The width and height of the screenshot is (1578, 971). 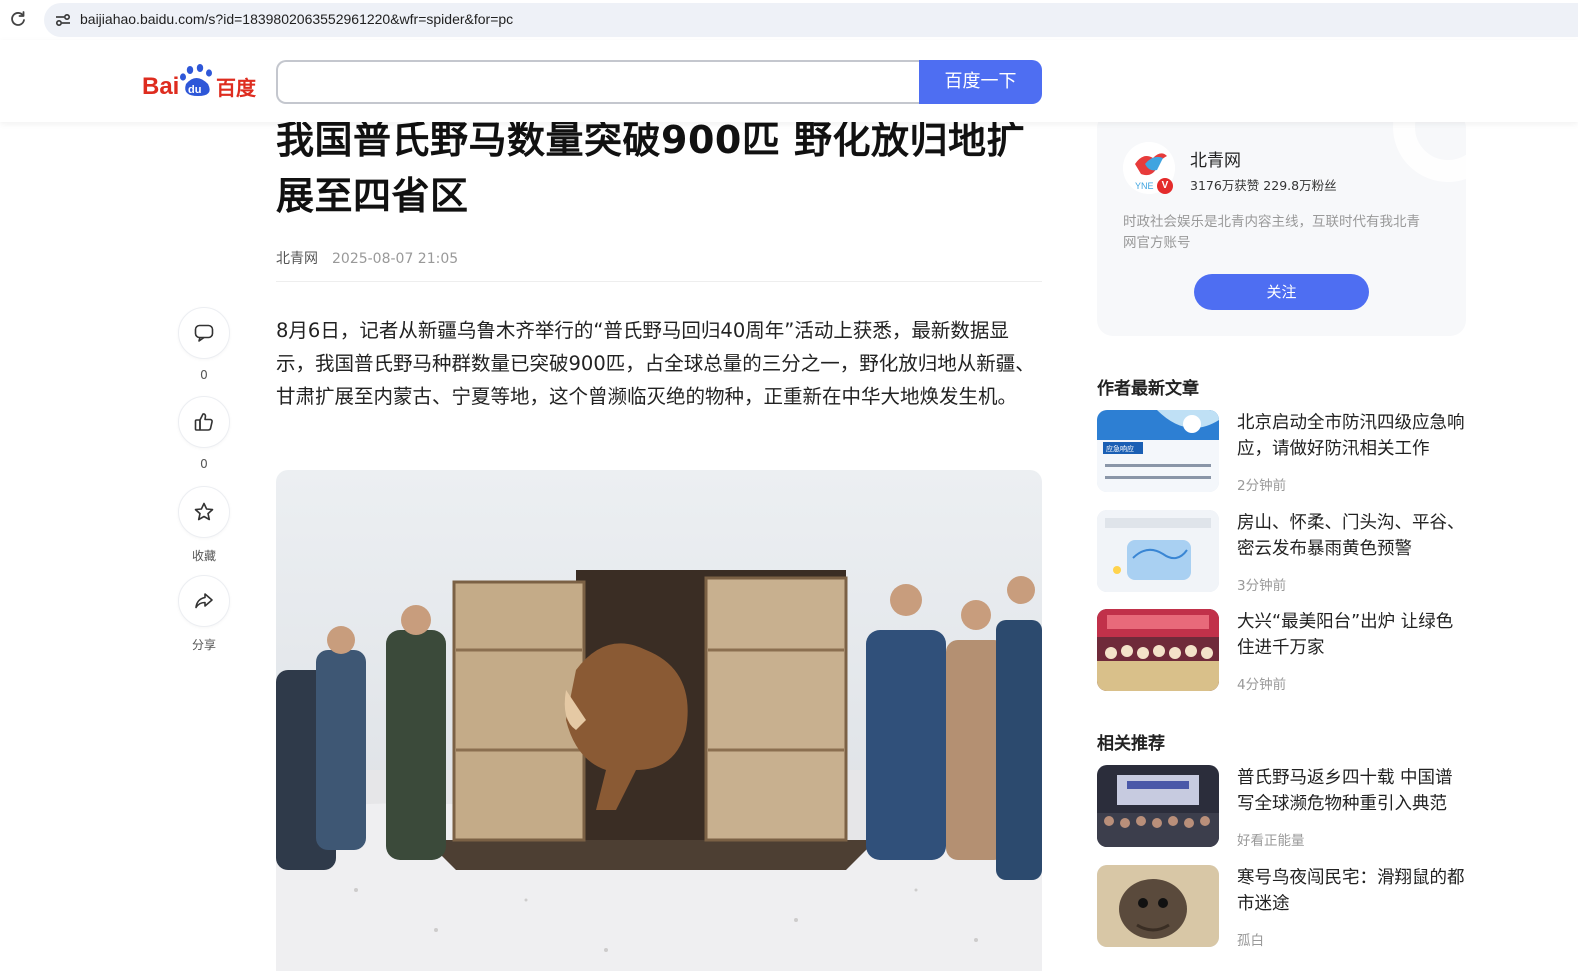 I want to click on list-item: 寒号鸟夜闯民宅：滑翔鼠的都市迷途 孤白, so click(x=1283, y=907).